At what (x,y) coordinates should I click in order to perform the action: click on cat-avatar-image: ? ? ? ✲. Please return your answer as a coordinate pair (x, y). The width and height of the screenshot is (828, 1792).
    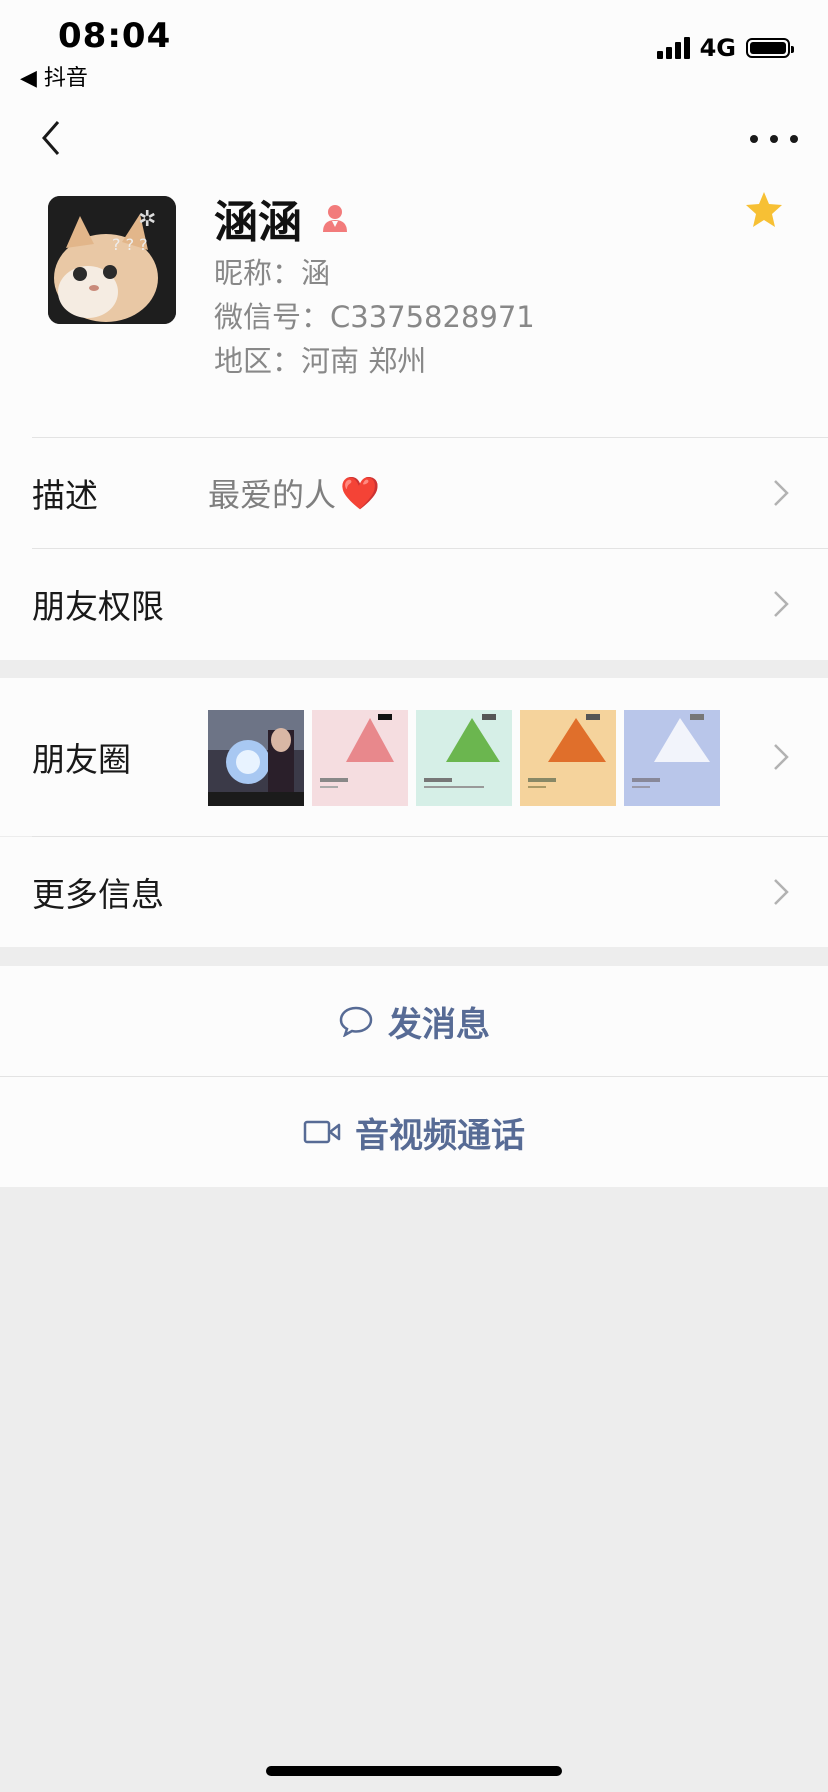
    Looking at the image, I should click on (112, 260).